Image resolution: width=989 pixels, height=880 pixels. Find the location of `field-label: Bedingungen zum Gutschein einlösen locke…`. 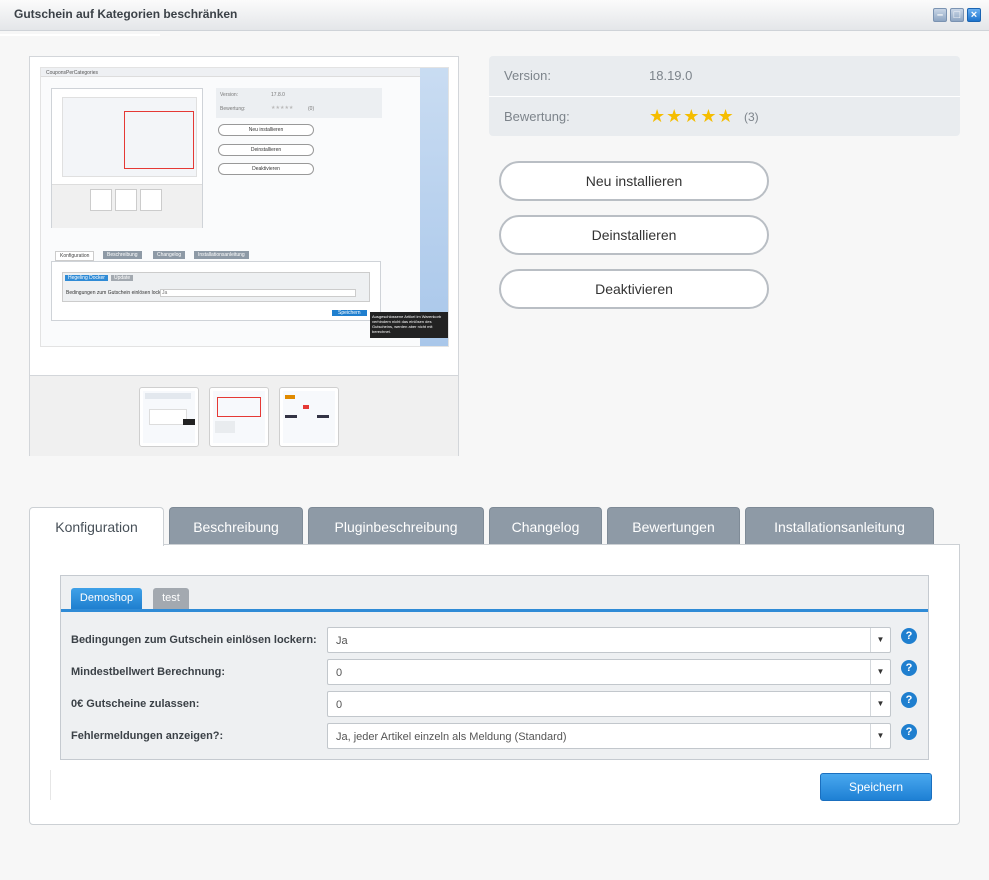

field-label: Bedingungen zum Gutschein einlösen locke… is located at coordinates (194, 640).